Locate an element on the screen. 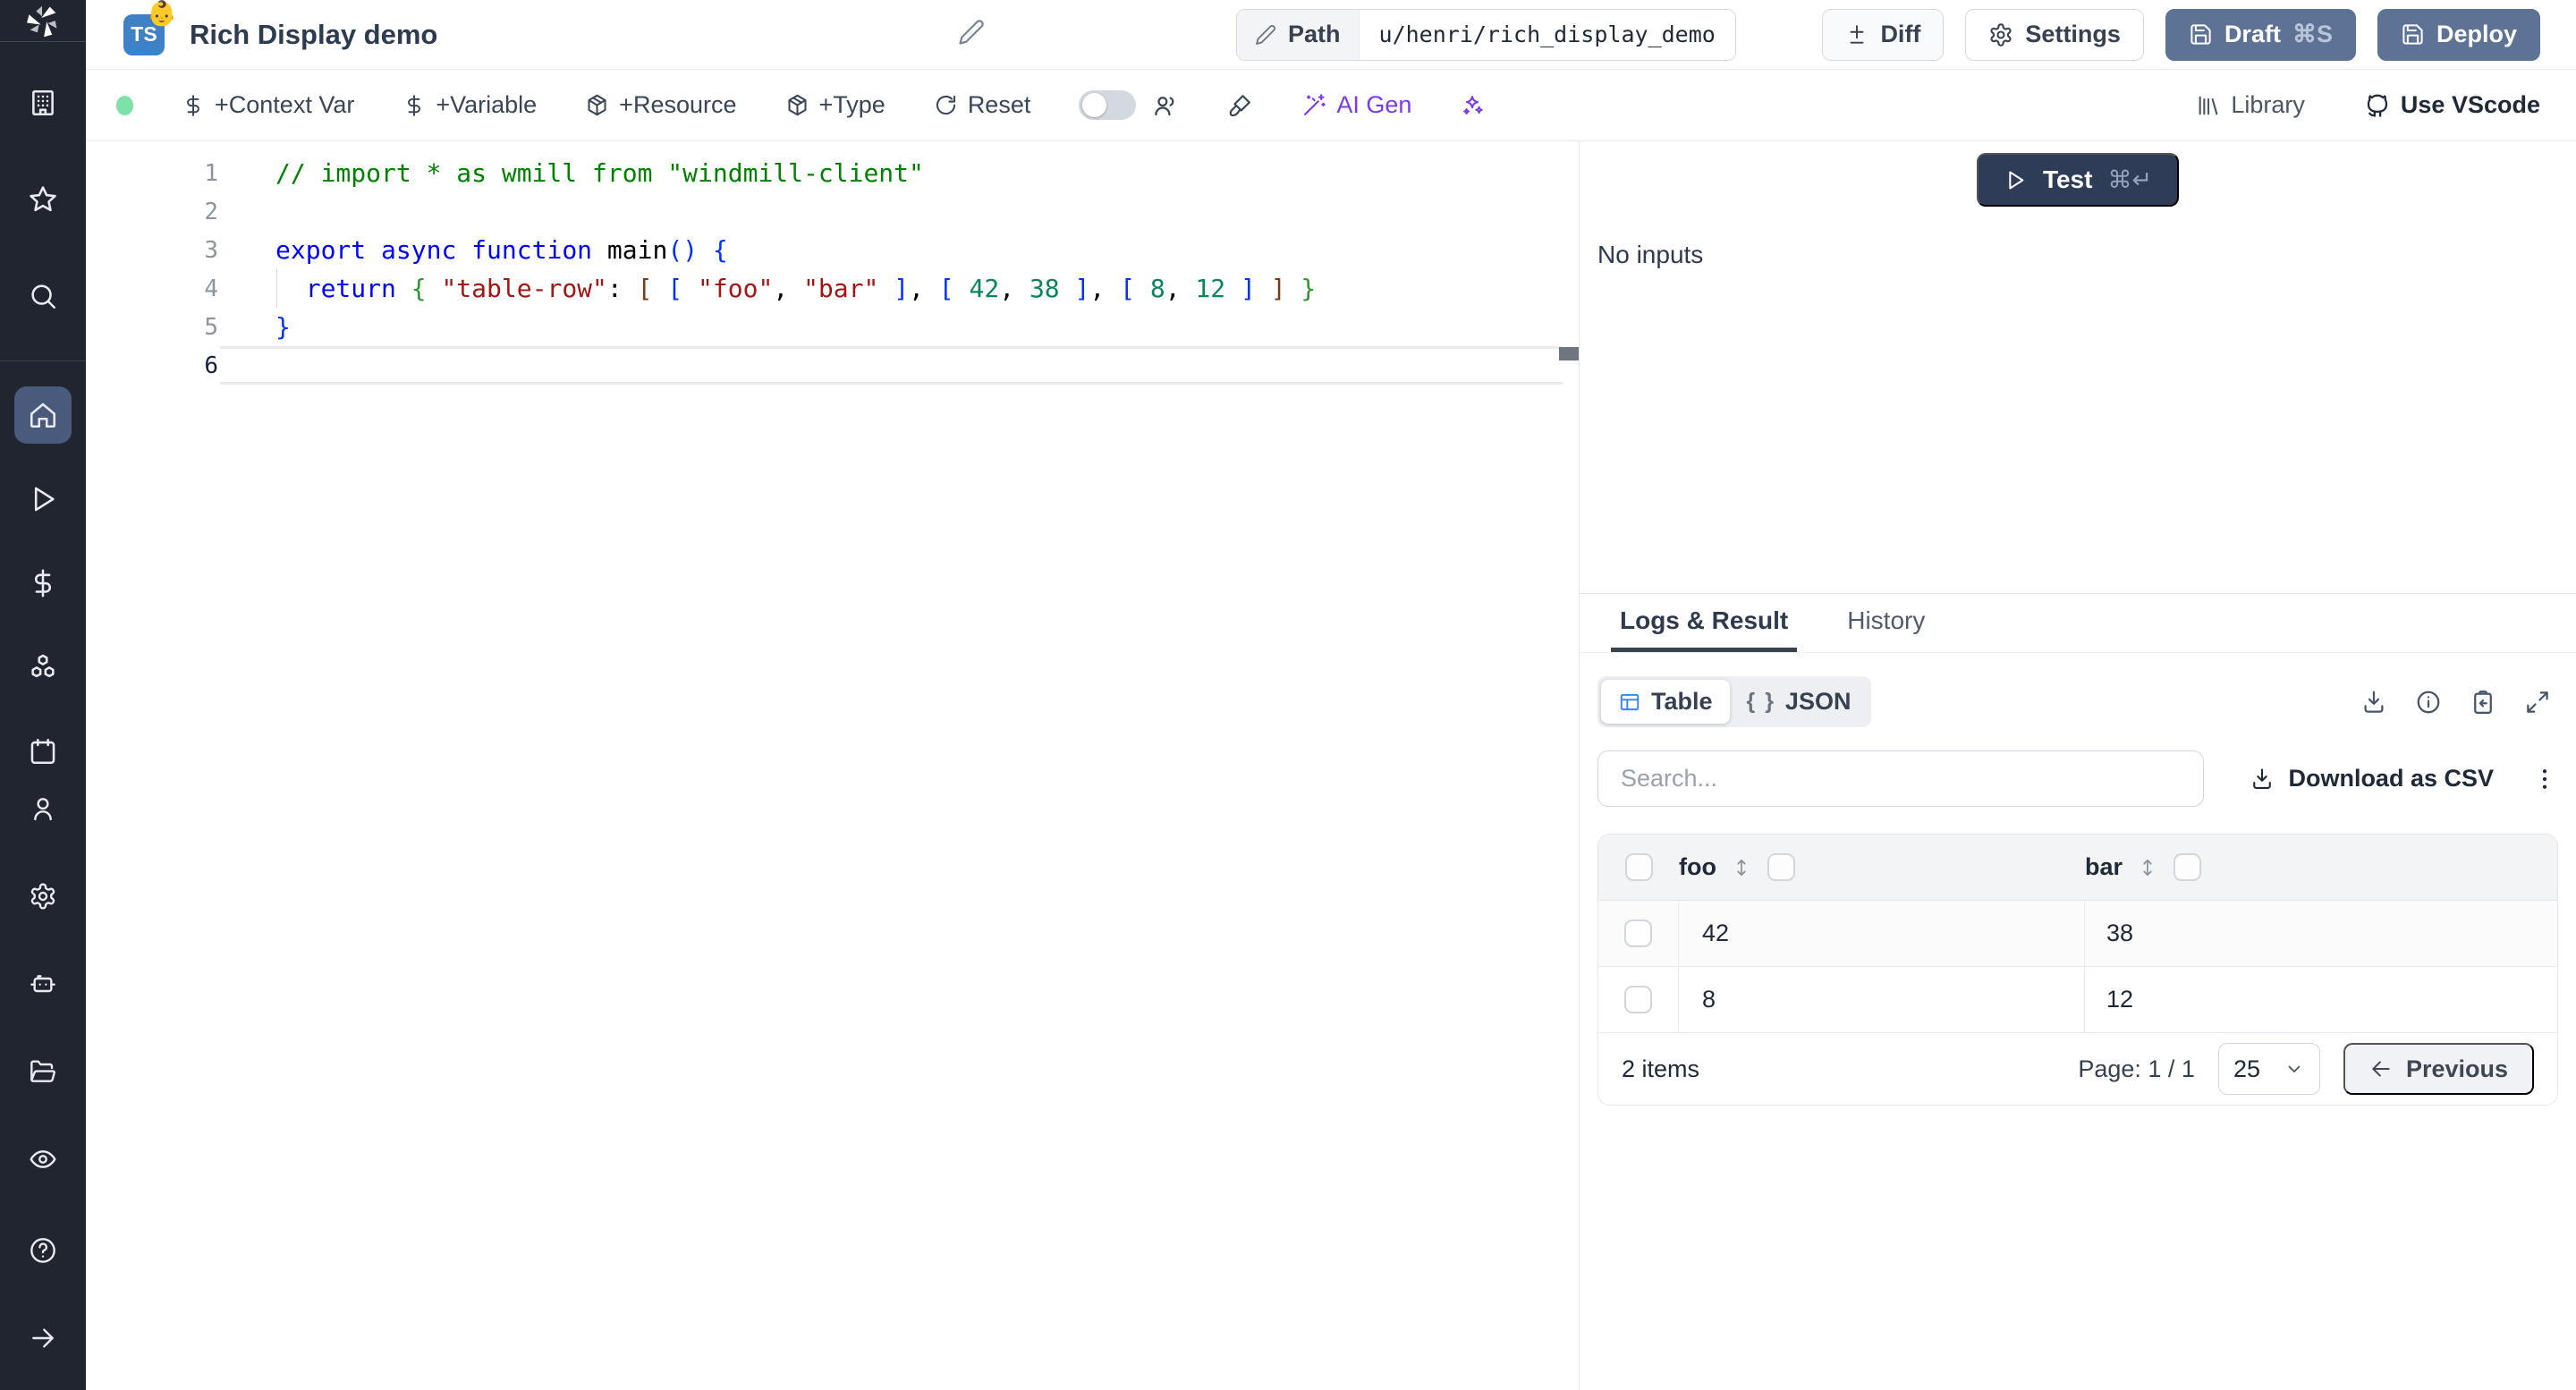 This screenshot has height=1390, width=2576. tab-history: History is located at coordinates (1886, 623).